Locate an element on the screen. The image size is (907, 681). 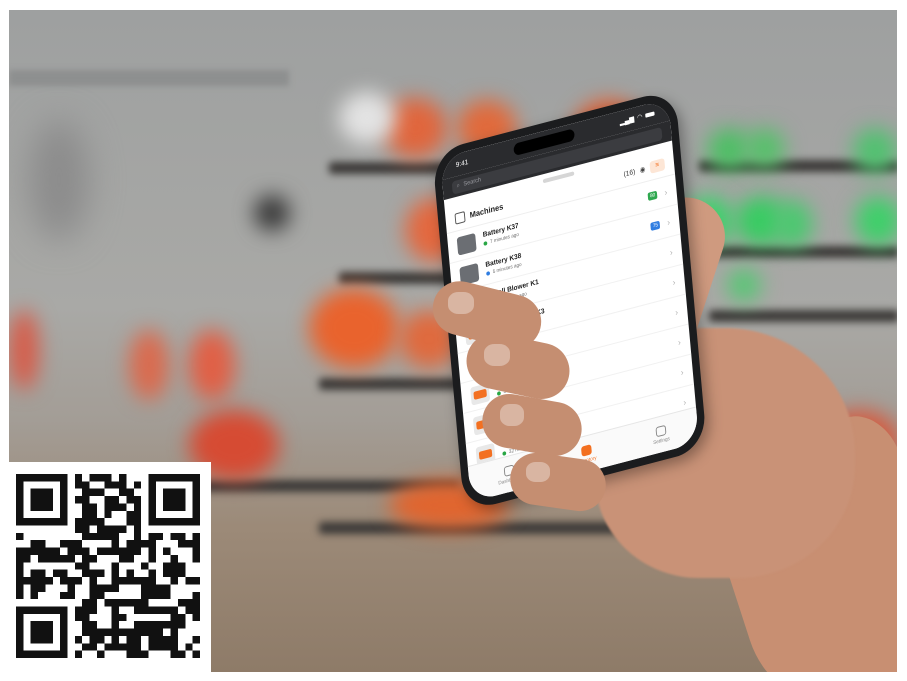
dark-equipment is located at coordinates (272, 213).